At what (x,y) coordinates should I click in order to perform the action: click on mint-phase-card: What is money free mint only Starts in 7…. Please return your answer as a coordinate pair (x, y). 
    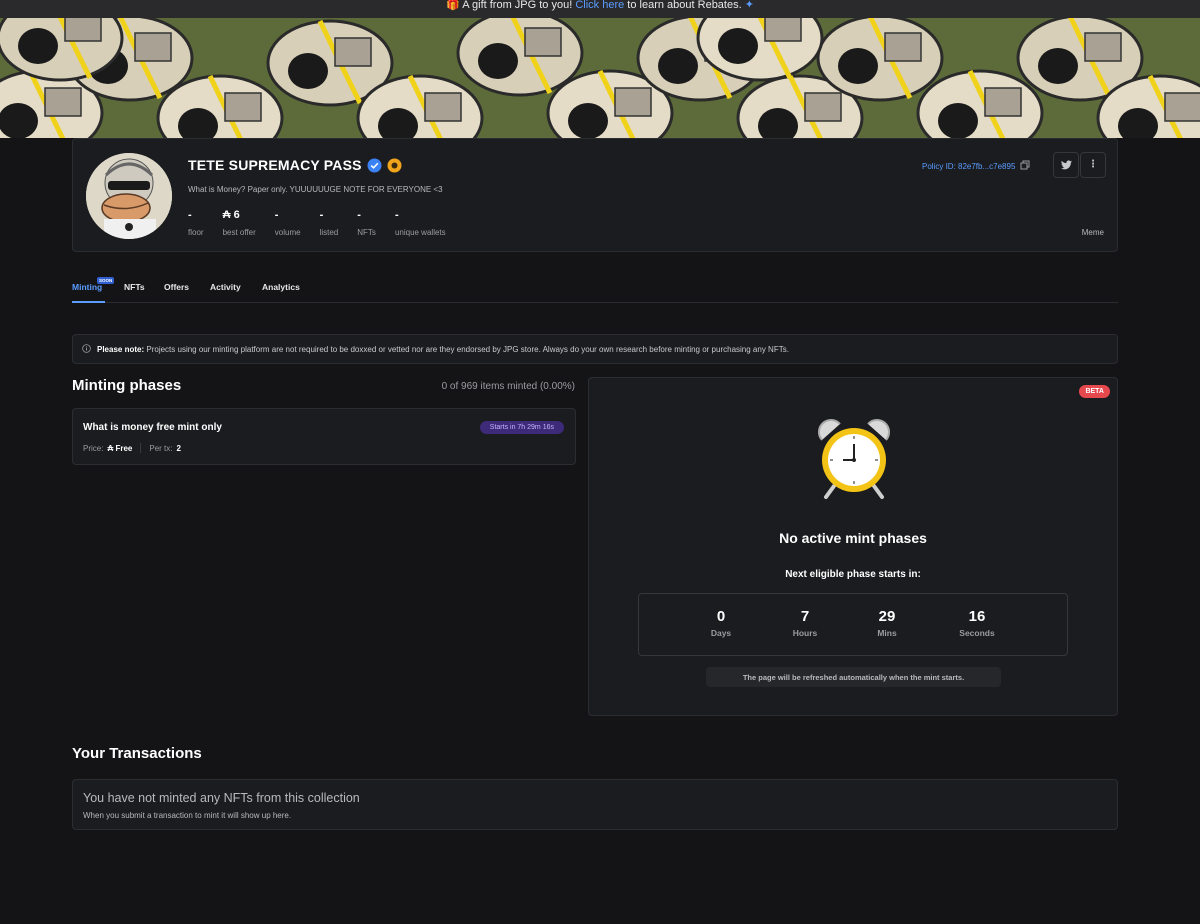
    Looking at the image, I should click on (324, 436).